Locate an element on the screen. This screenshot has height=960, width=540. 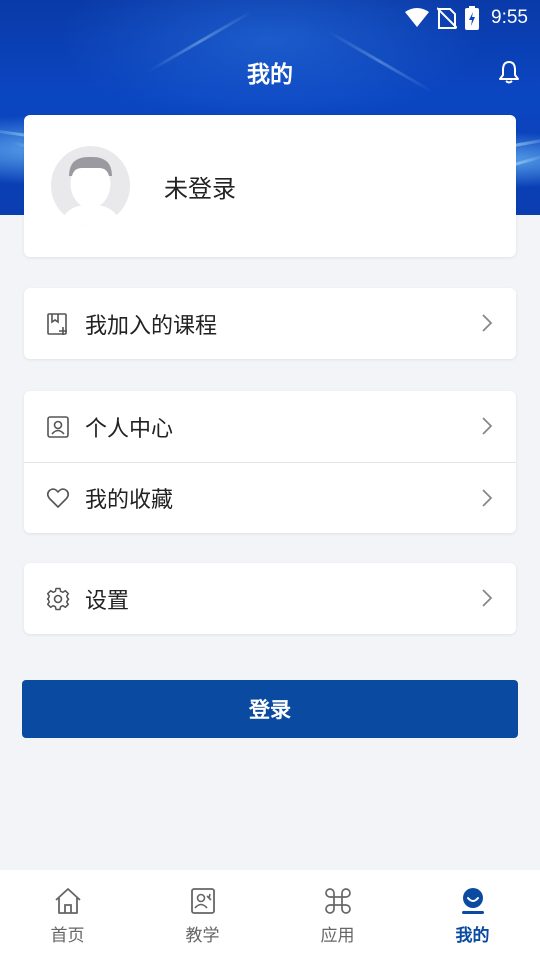
menu-item-label: 个人中心 is located at coordinates (129, 429).